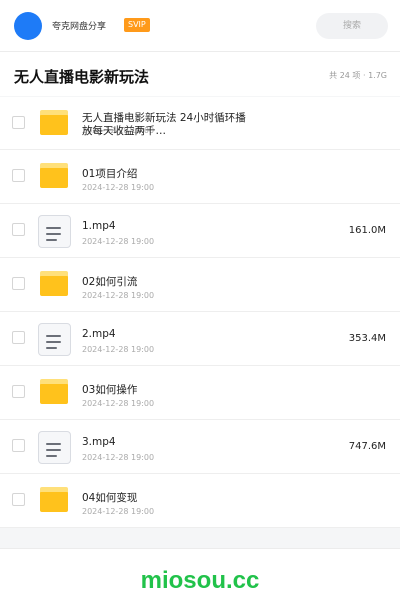 Image resolution: width=400 pixels, height=600 pixels. I want to click on share-header: 夸克网盘分享 SVIP 搜索, so click(200, 26).